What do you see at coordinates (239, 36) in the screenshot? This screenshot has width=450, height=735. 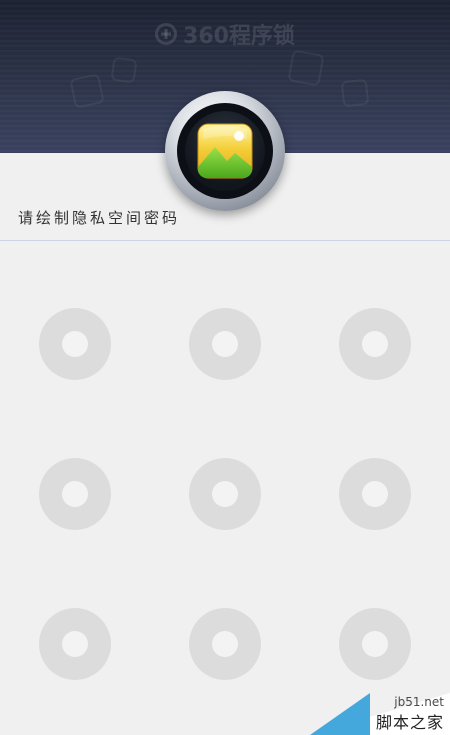 I see `brand-text: 360程序锁` at bounding box center [239, 36].